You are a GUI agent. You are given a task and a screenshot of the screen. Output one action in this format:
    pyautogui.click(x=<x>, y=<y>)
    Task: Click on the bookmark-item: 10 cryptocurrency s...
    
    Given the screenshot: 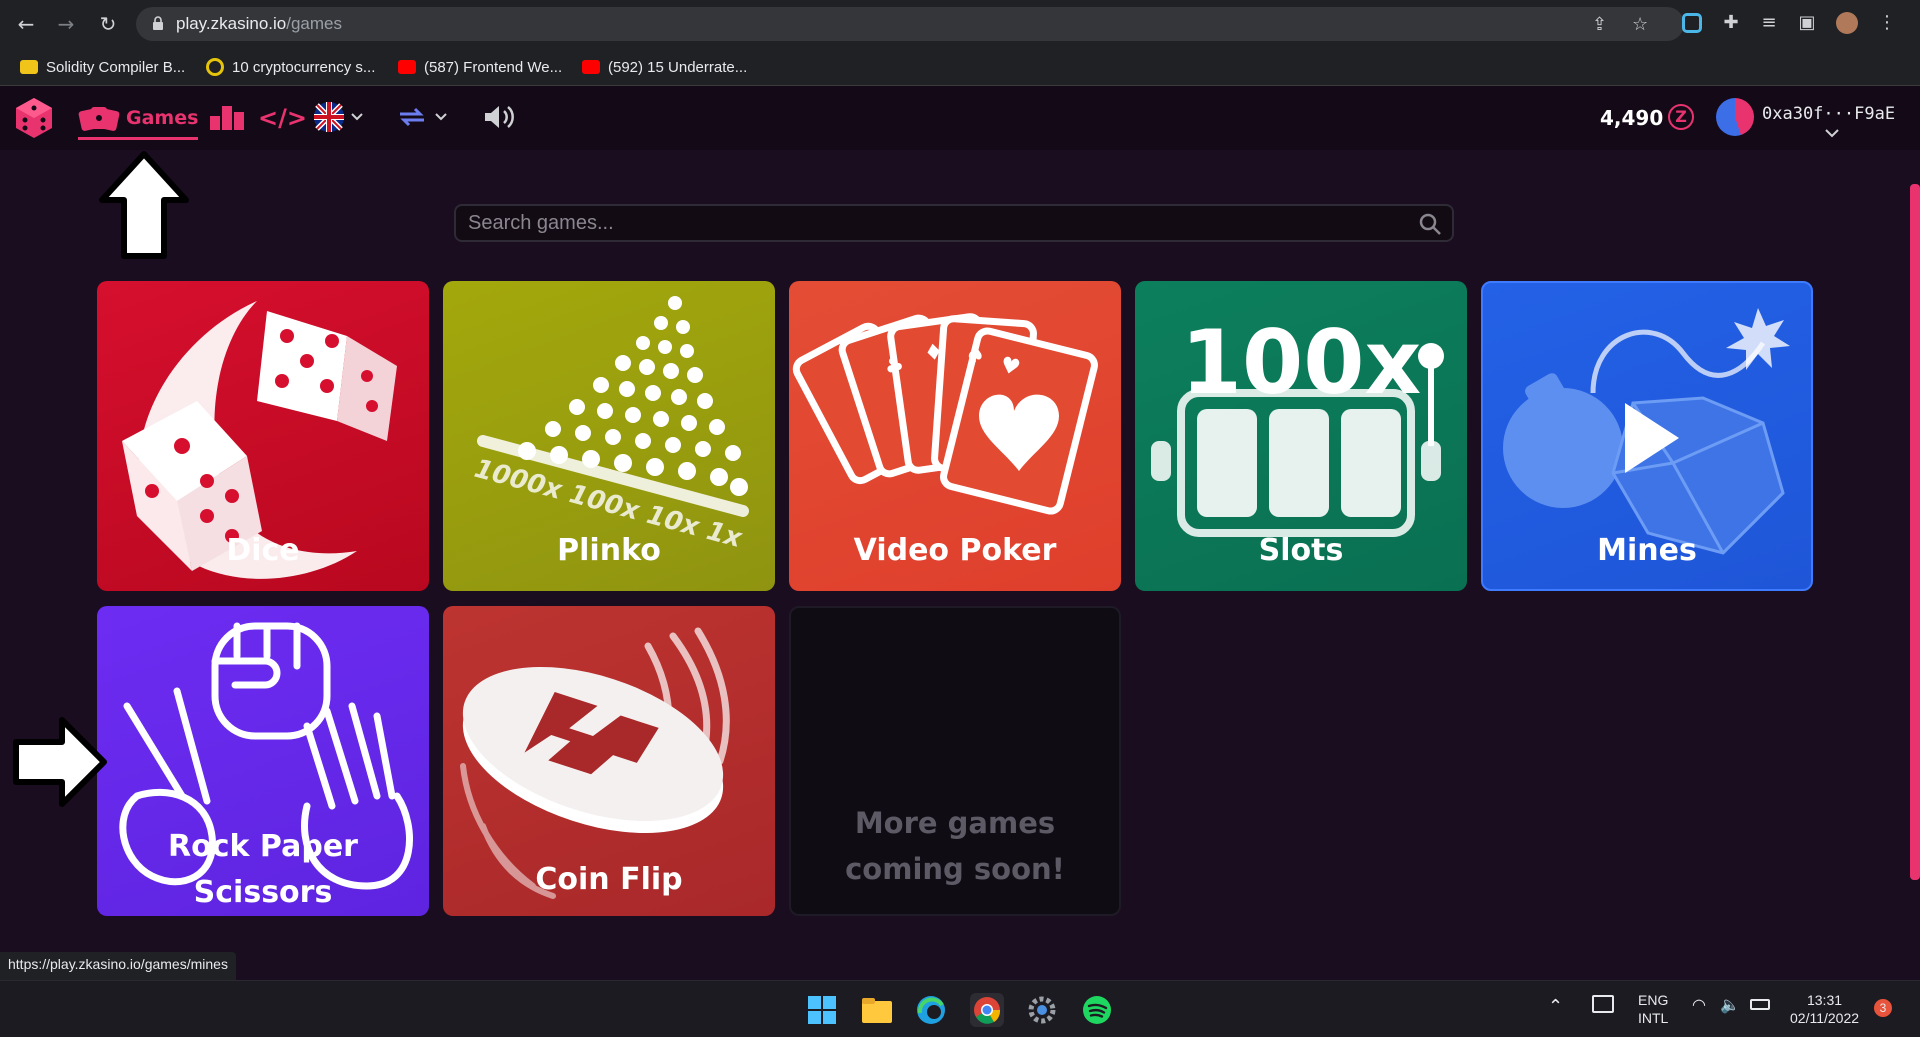 What is the action you would take?
    pyautogui.click(x=290, y=67)
    